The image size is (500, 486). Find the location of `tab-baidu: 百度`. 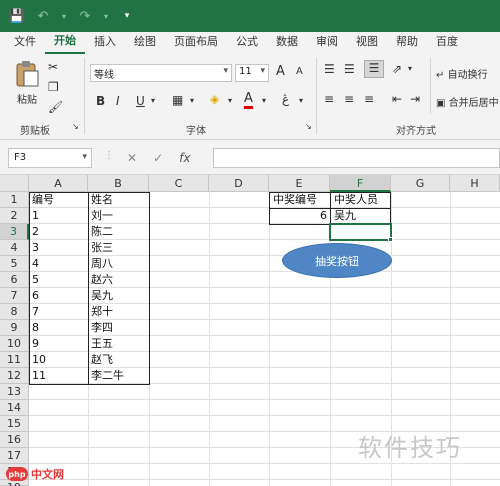

tab-baidu: 百度 is located at coordinates (447, 43).